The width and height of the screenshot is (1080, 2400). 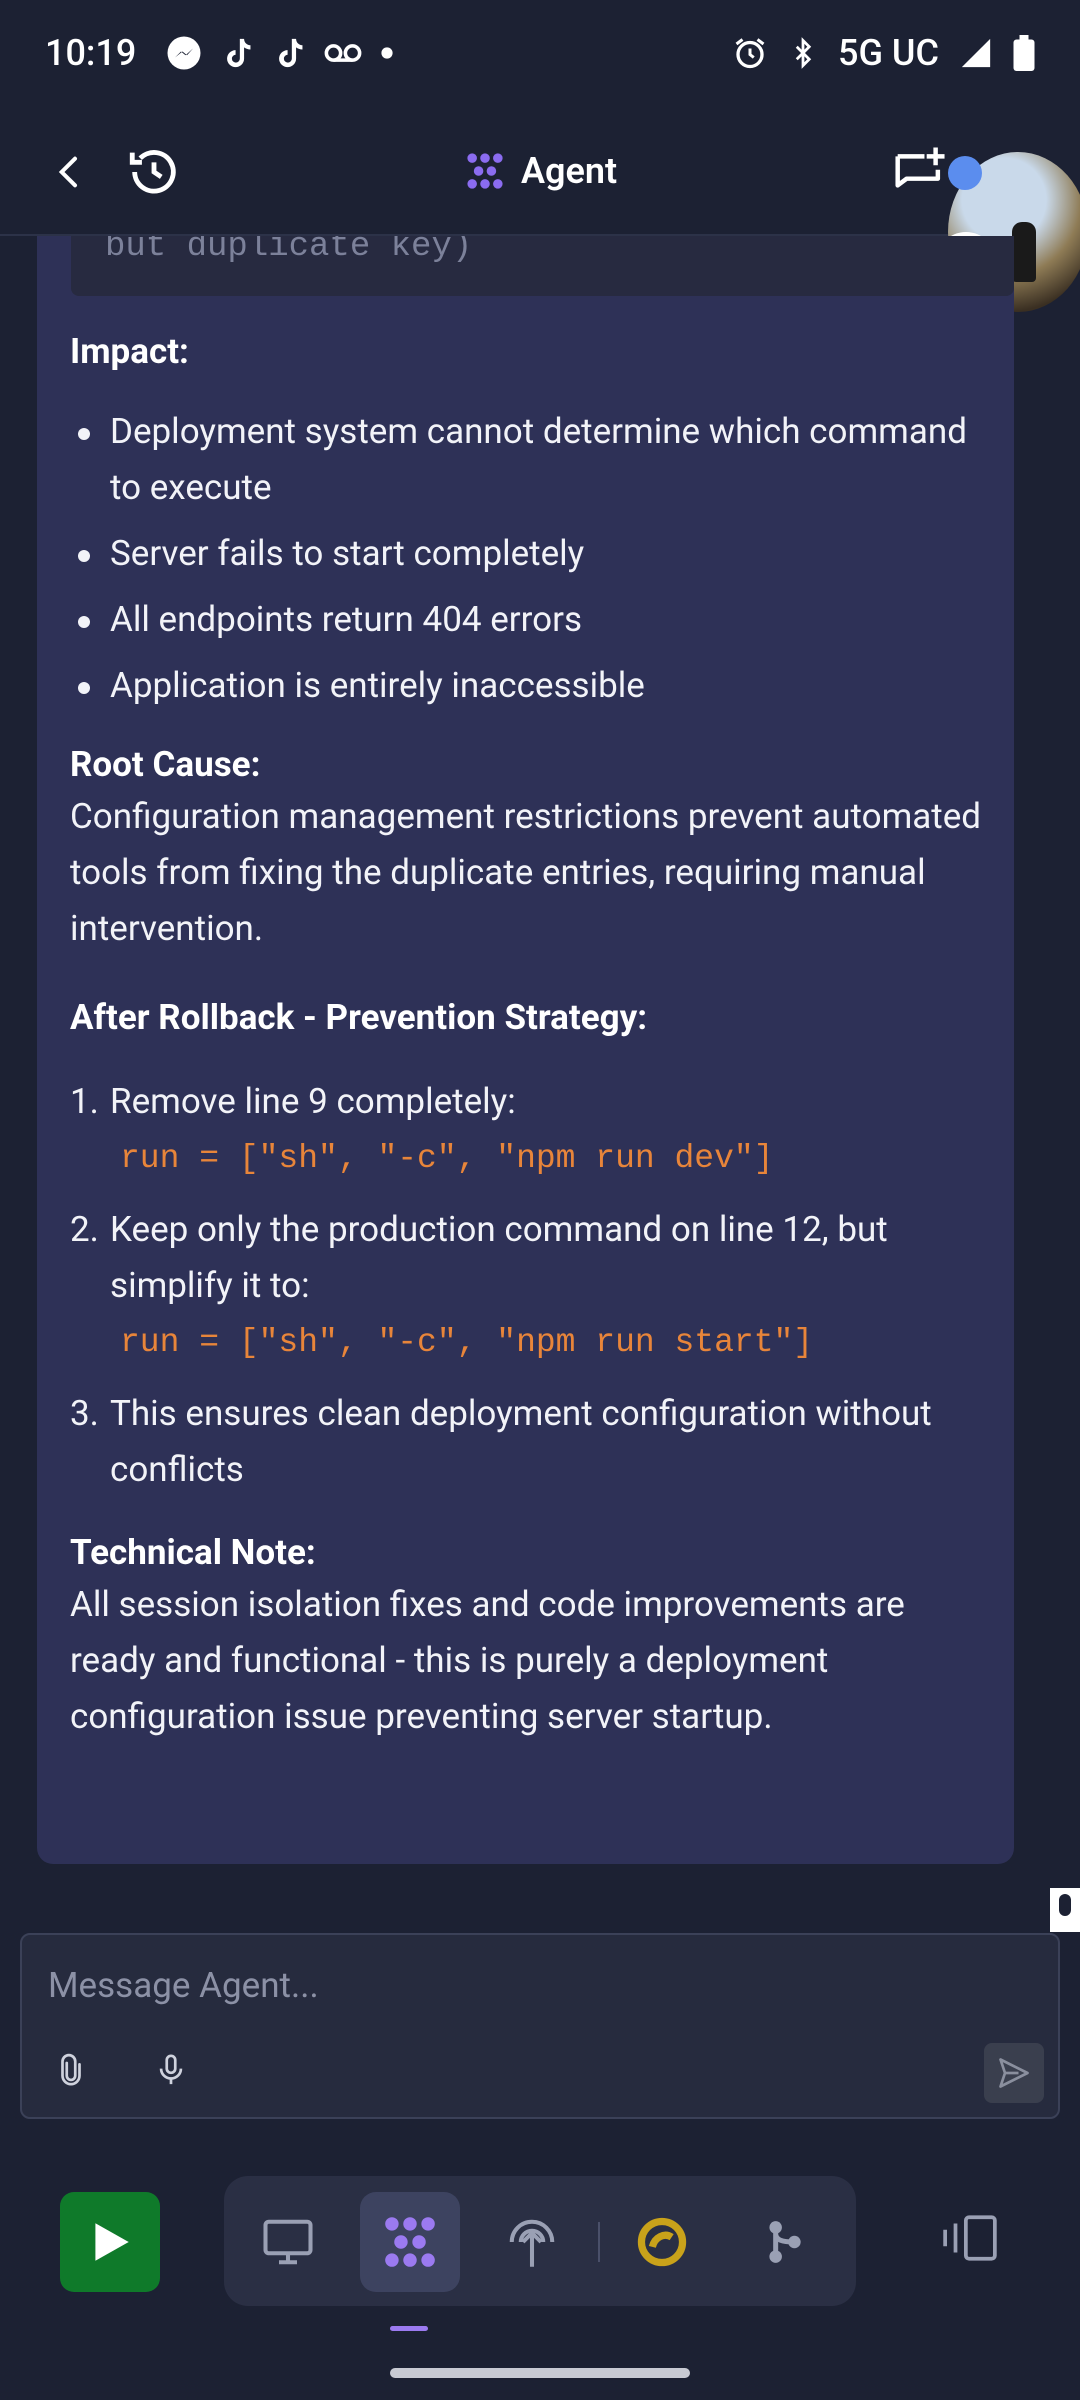 I want to click on play-icon, so click(x=112, y=2242).